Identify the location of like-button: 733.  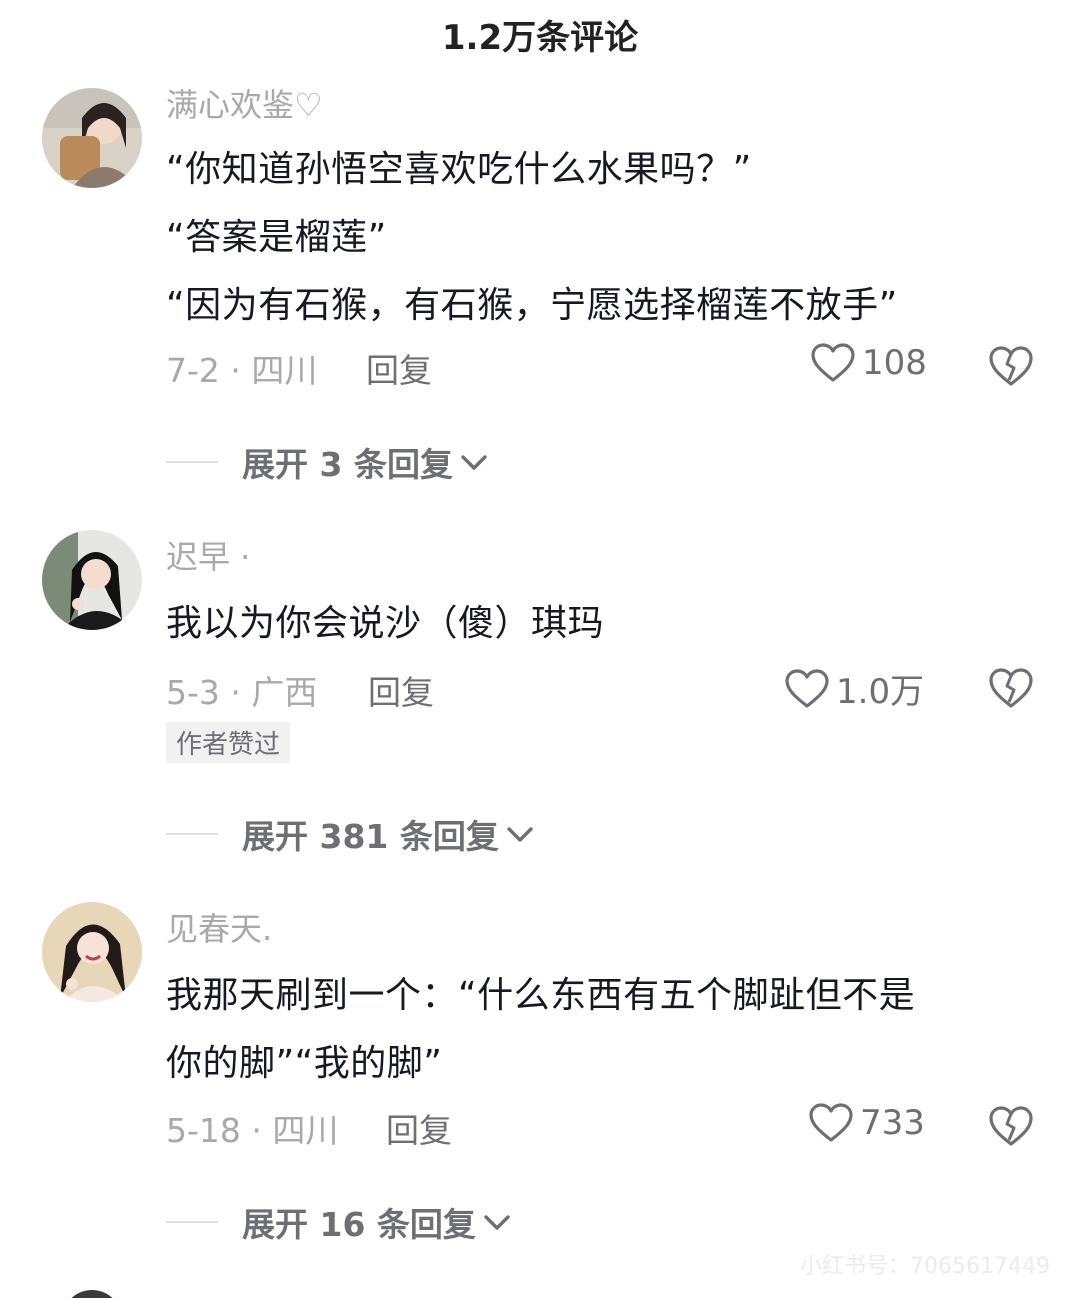
(866, 1123).